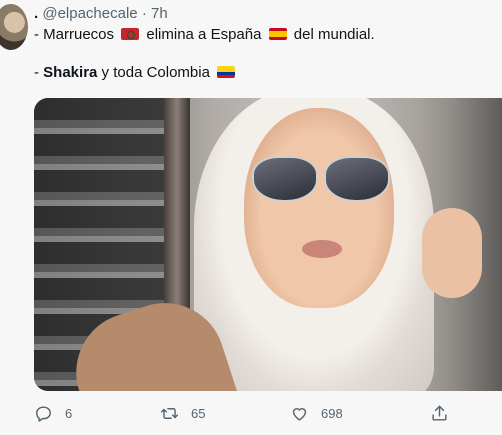 The height and width of the screenshot is (435, 502). What do you see at coordinates (159, 13) in the screenshot?
I see `timestamp: 7h` at bounding box center [159, 13].